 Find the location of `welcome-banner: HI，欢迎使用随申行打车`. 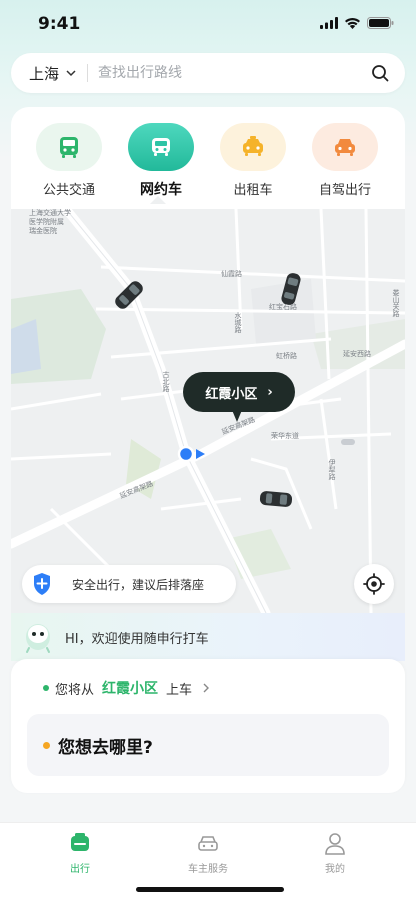

welcome-banner: HI，欢迎使用随申行打车 is located at coordinates (208, 637).